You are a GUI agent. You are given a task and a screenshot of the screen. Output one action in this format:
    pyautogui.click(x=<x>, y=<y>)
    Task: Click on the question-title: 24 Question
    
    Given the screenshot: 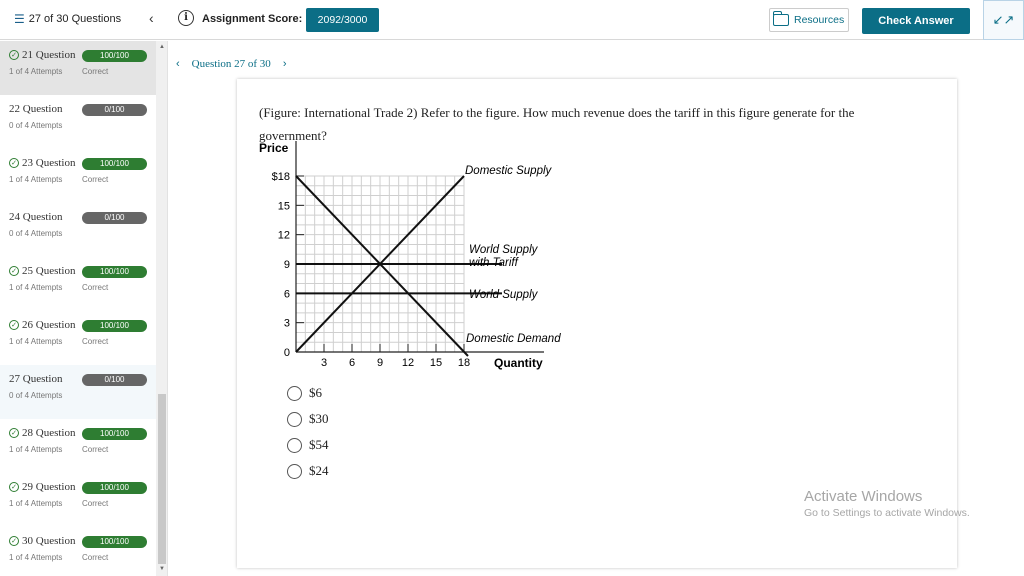 What is the action you would take?
    pyautogui.click(x=35, y=217)
    